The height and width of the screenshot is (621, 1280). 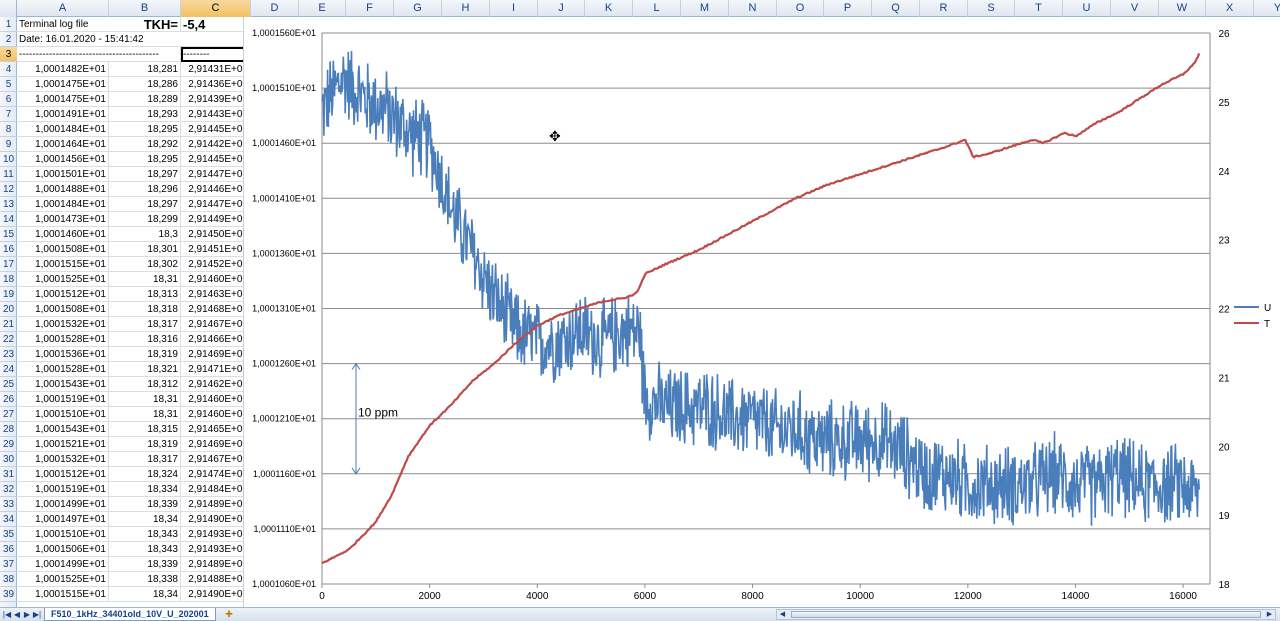 What do you see at coordinates (212, 54) in the screenshot?
I see `cell-c3: --------` at bounding box center [212, 54].